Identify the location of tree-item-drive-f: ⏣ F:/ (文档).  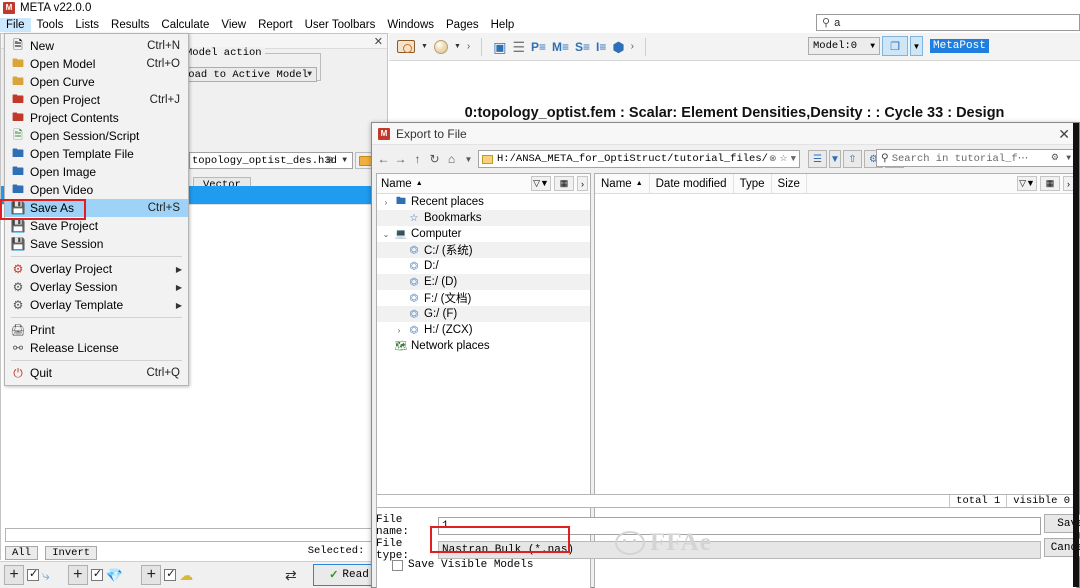
(483, 298).